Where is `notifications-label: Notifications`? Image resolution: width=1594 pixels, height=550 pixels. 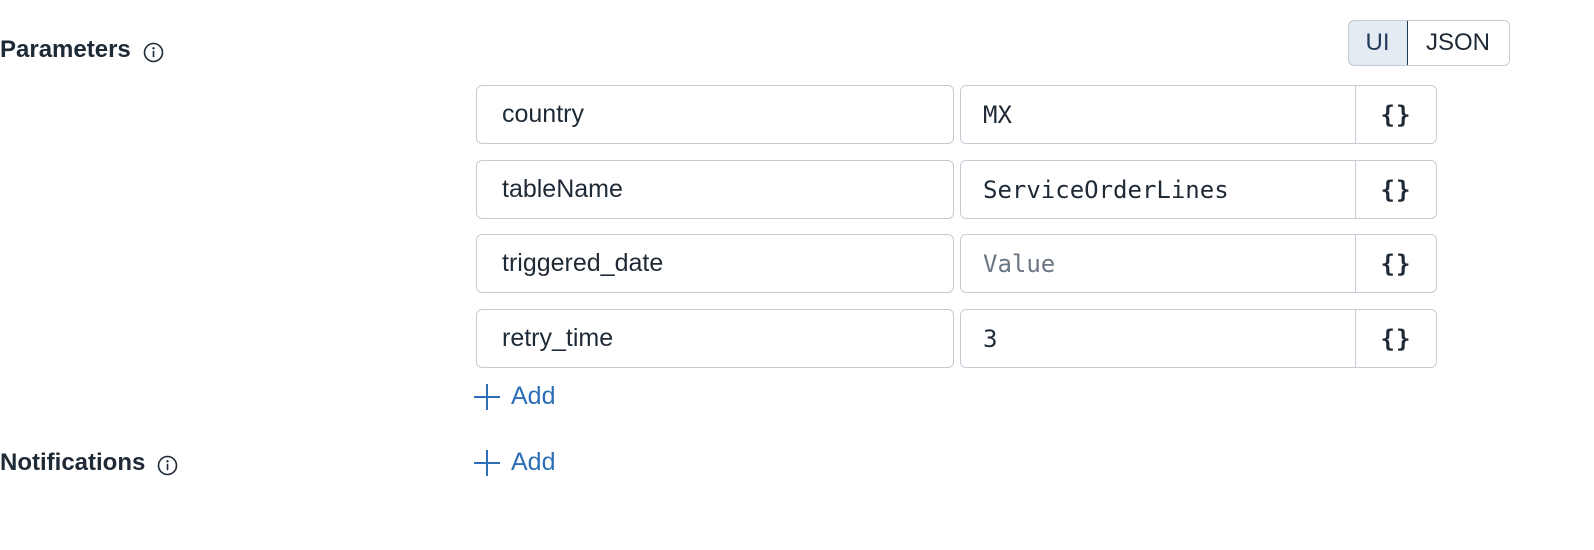
notifications-label: Notifications is located at coordinates (89, 463).